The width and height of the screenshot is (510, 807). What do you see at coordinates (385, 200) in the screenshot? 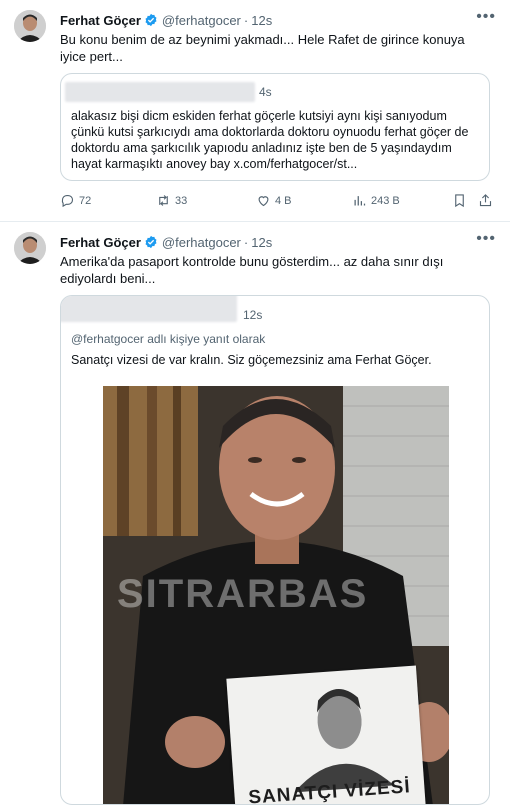
I see `views-count: 243 B` at bounding box center [385, 200].